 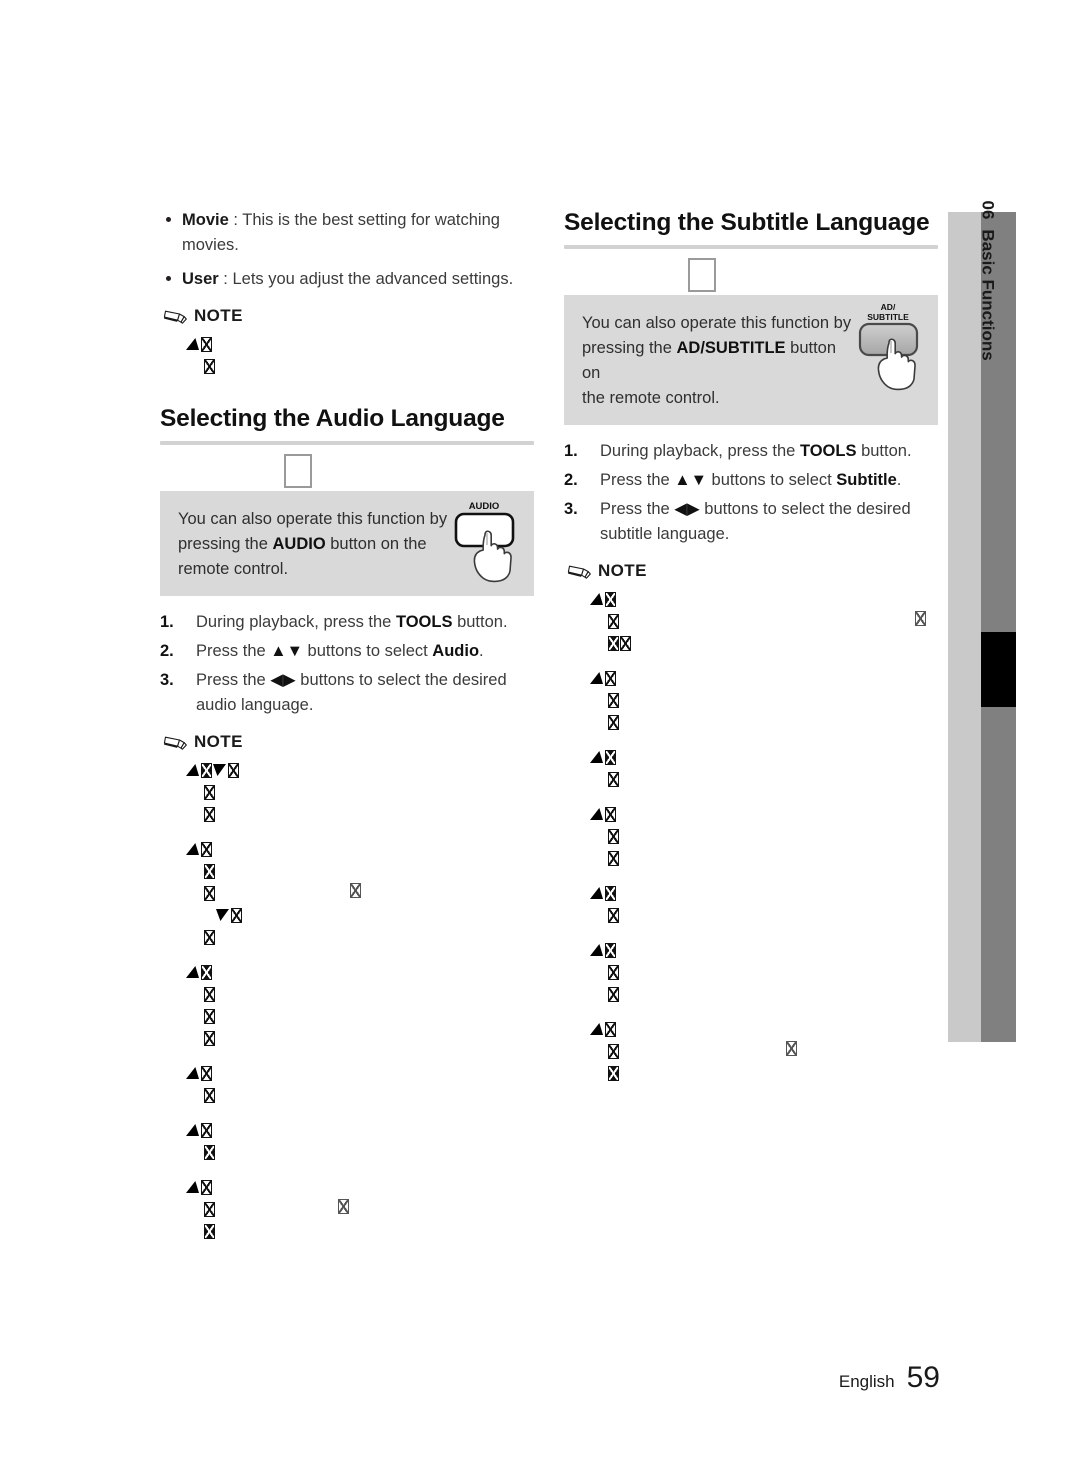 I want to click on step-text-post: audio language., so click(x=255, y=705).